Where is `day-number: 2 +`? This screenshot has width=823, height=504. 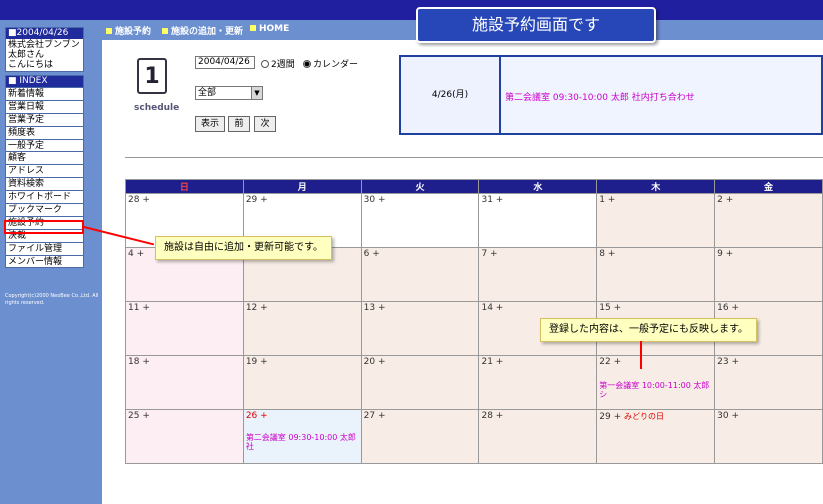
day-number: 2 + is located at coordinates (725, 200).